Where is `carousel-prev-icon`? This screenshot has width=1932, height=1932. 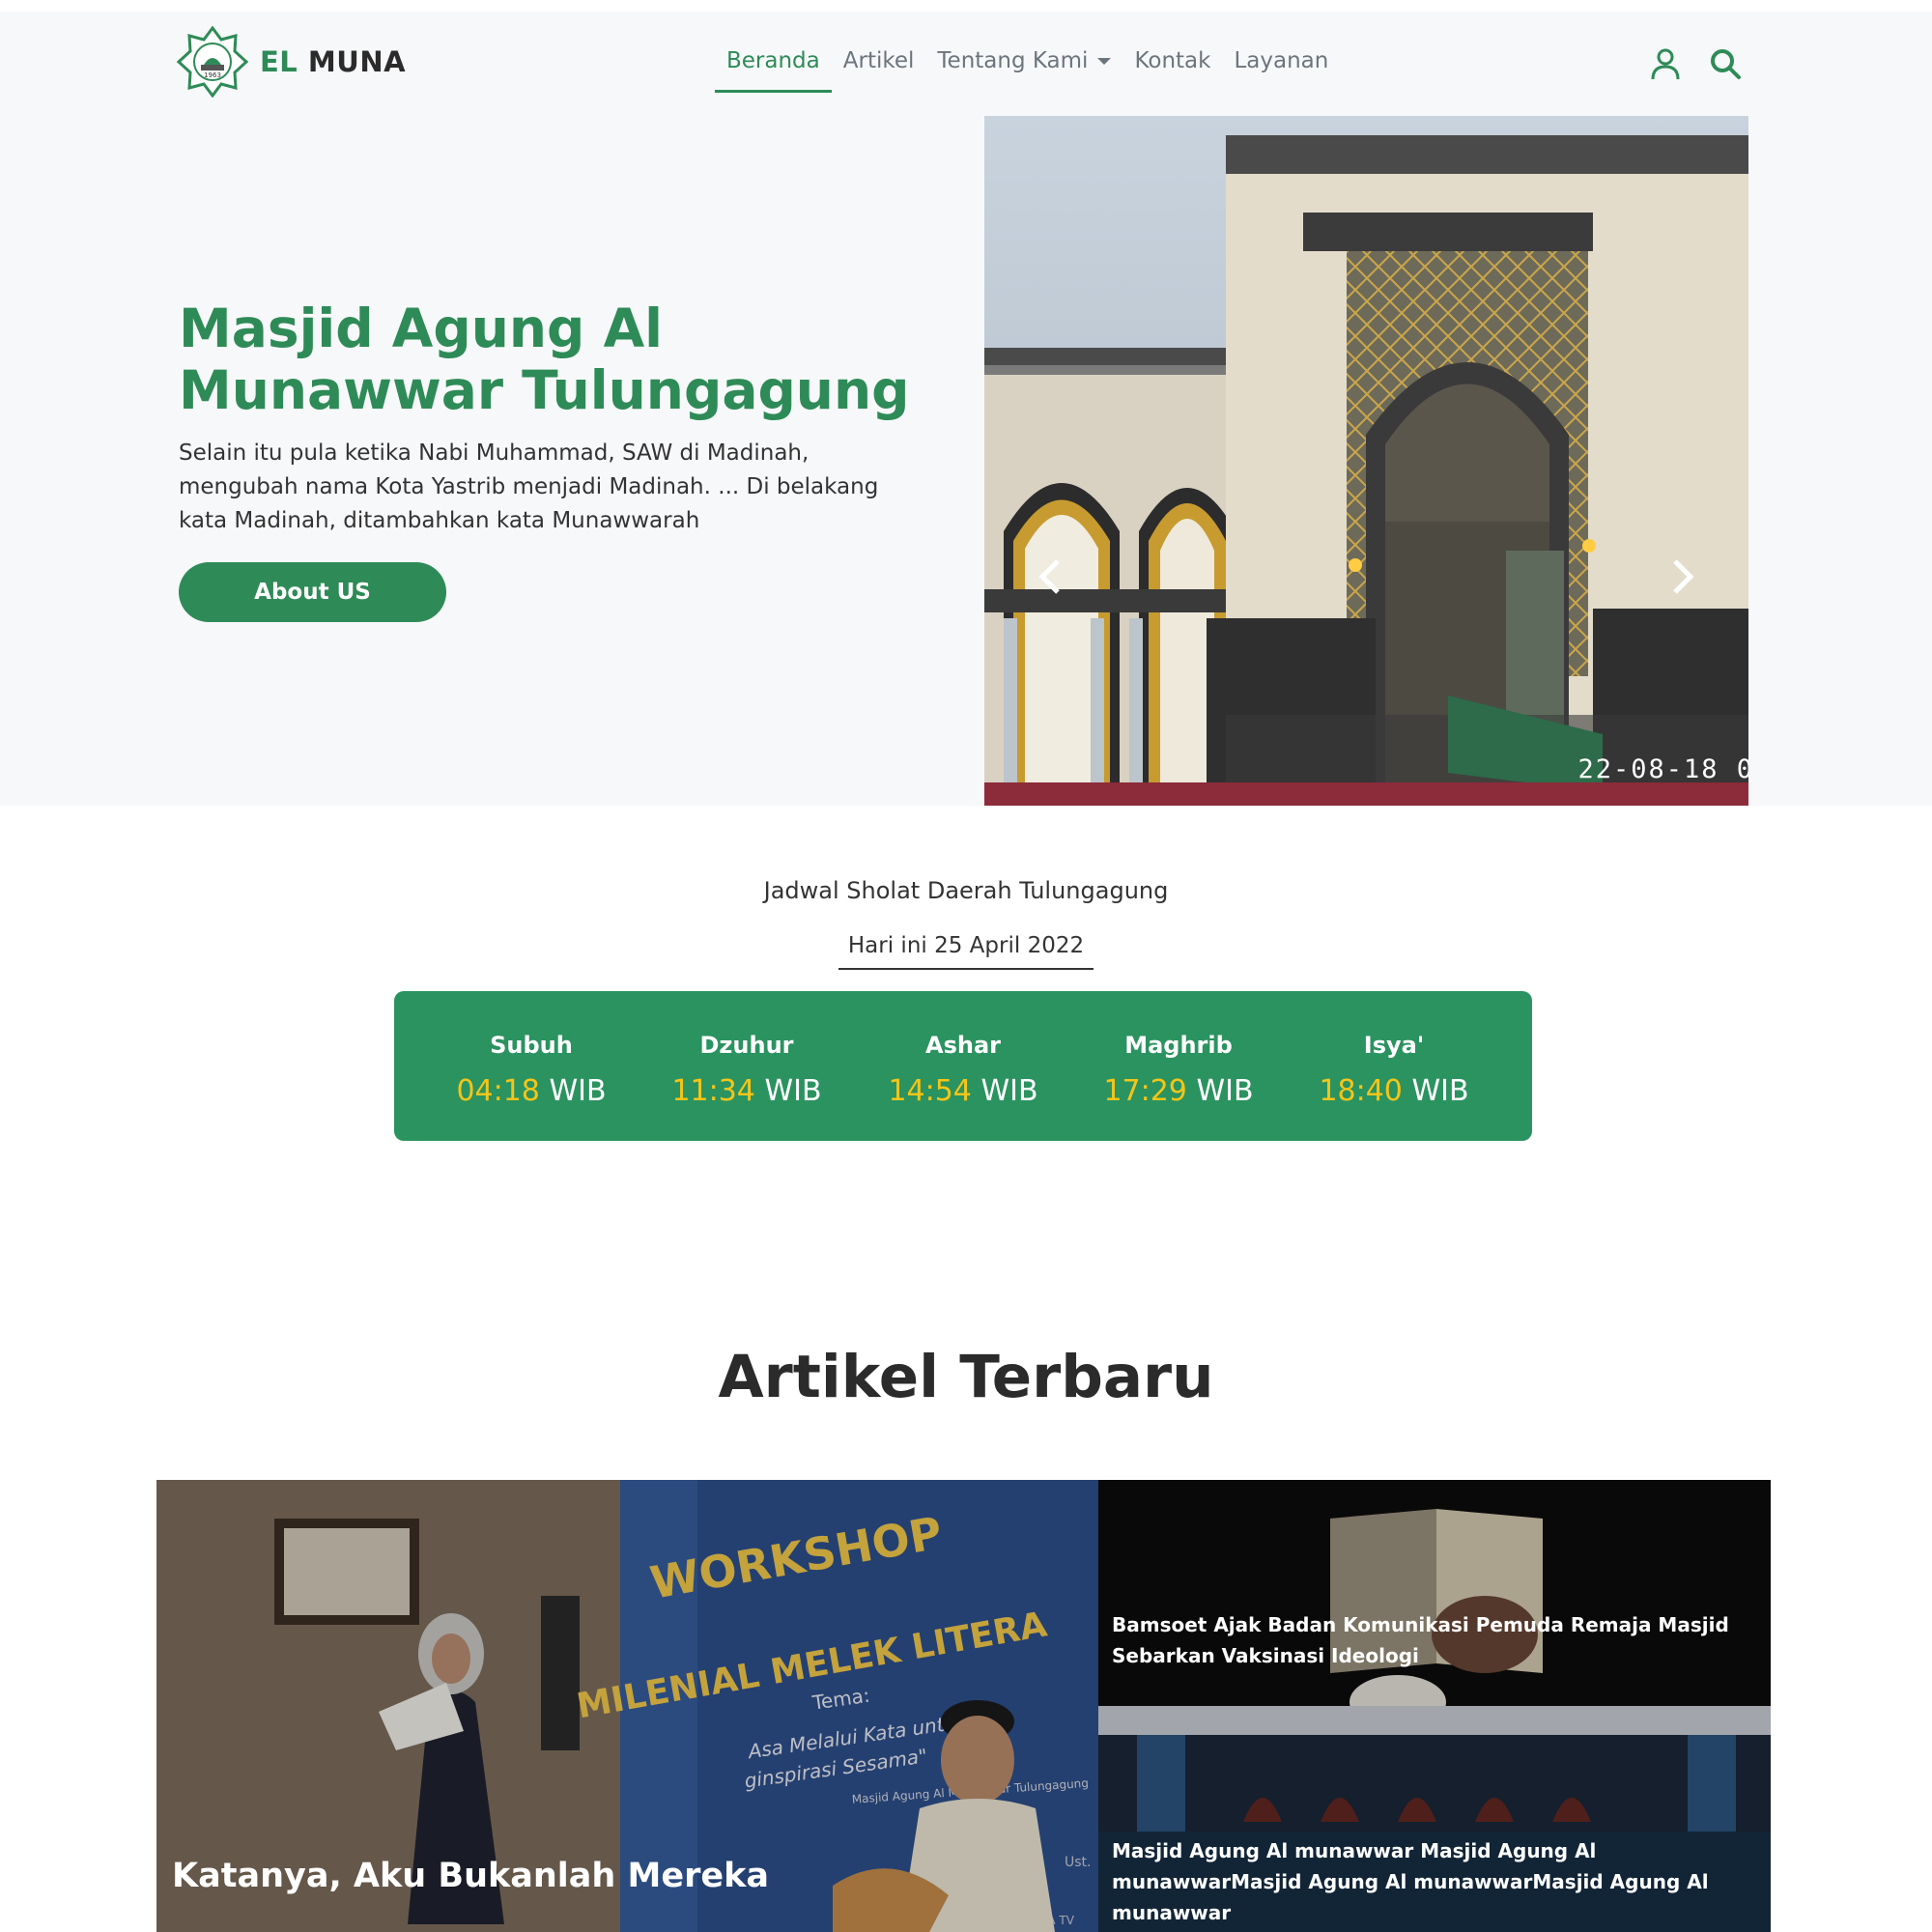
carousel-prev-icon is located at coordinates (1052, 576).